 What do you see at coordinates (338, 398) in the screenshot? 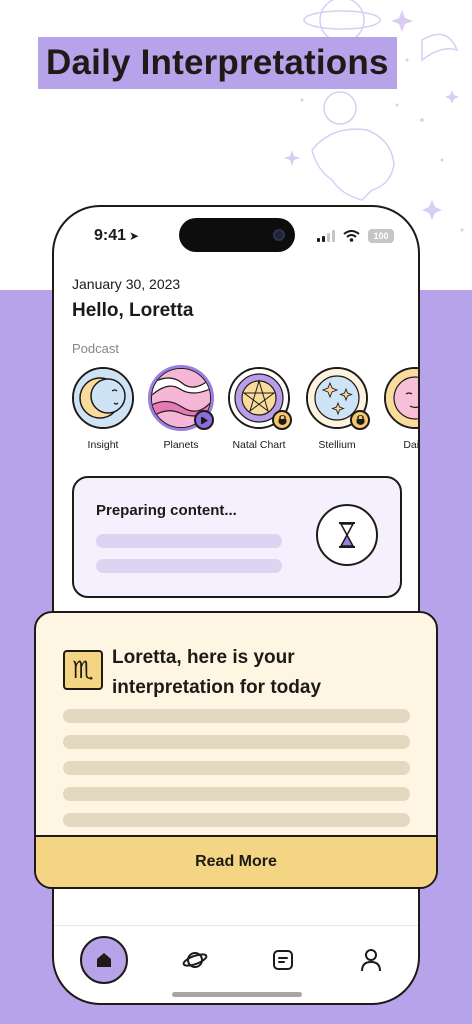
I see `stellium-stars-icon` at bounding box center [338, 398].